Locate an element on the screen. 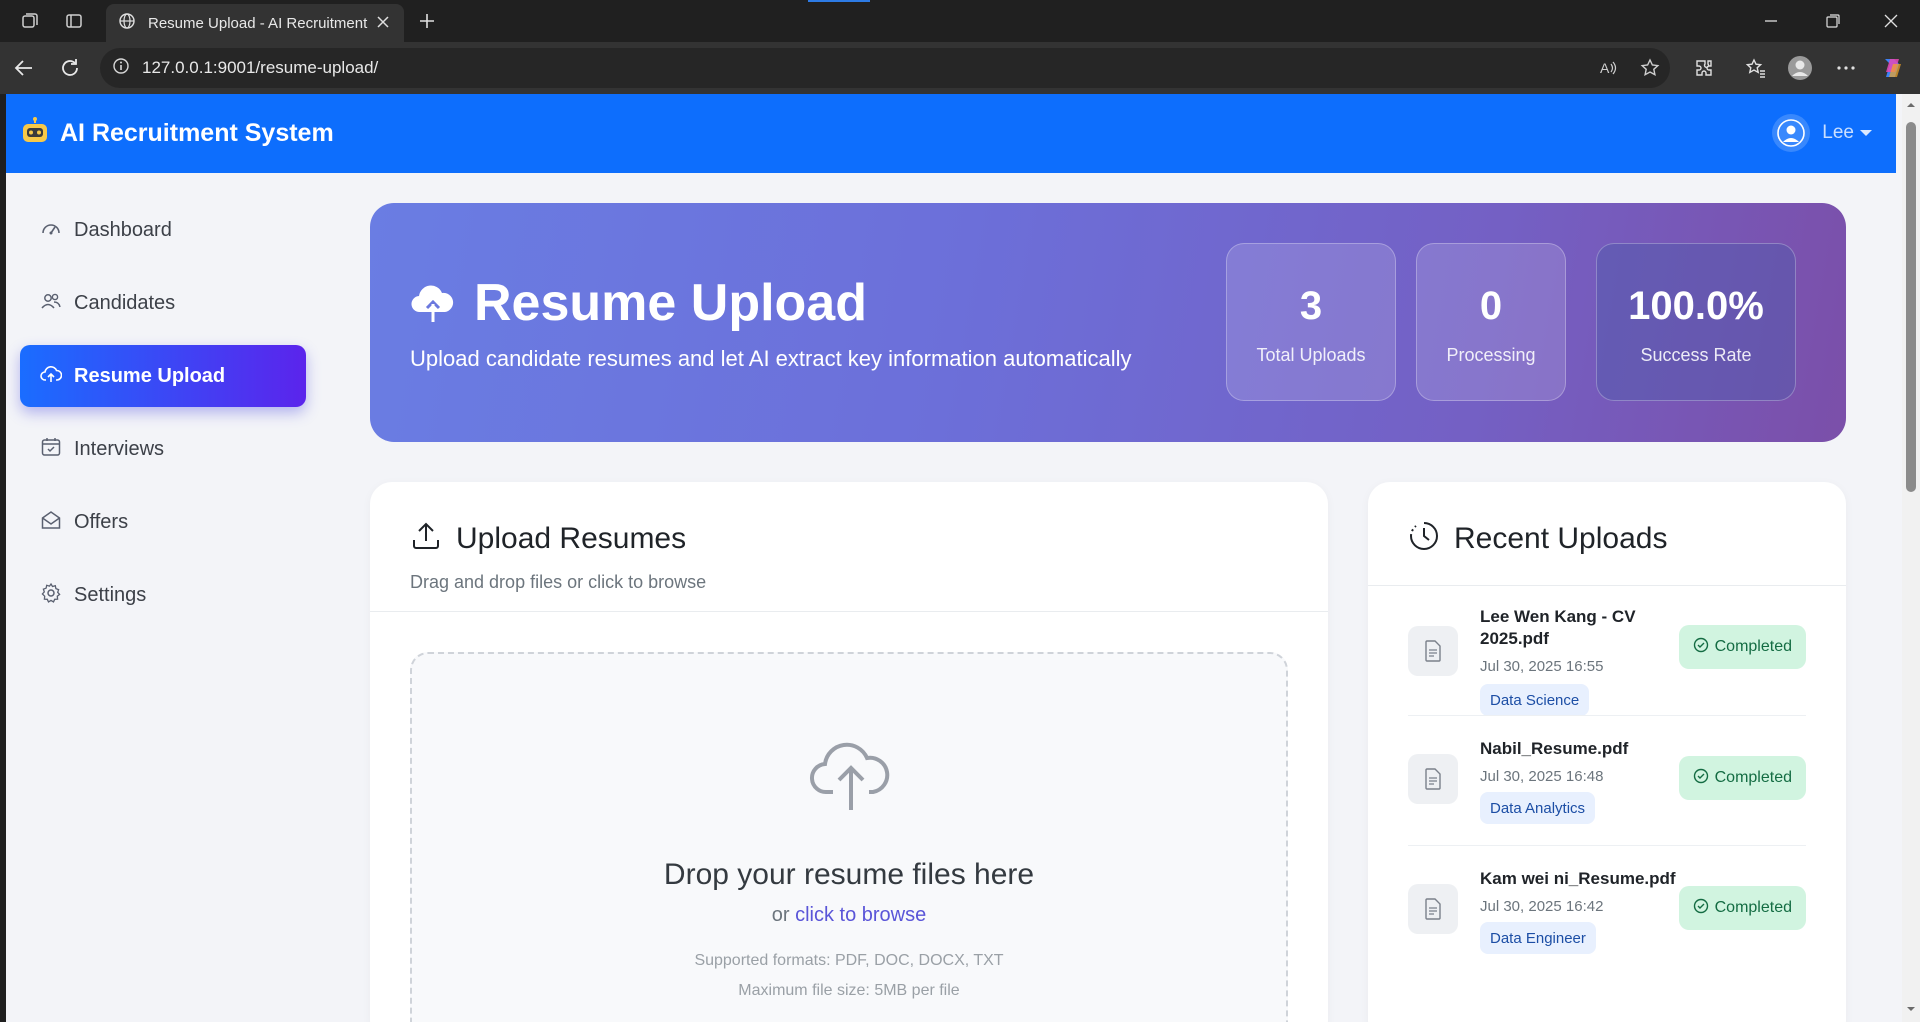  more-options-icon is located at coordinates (1846, 68).